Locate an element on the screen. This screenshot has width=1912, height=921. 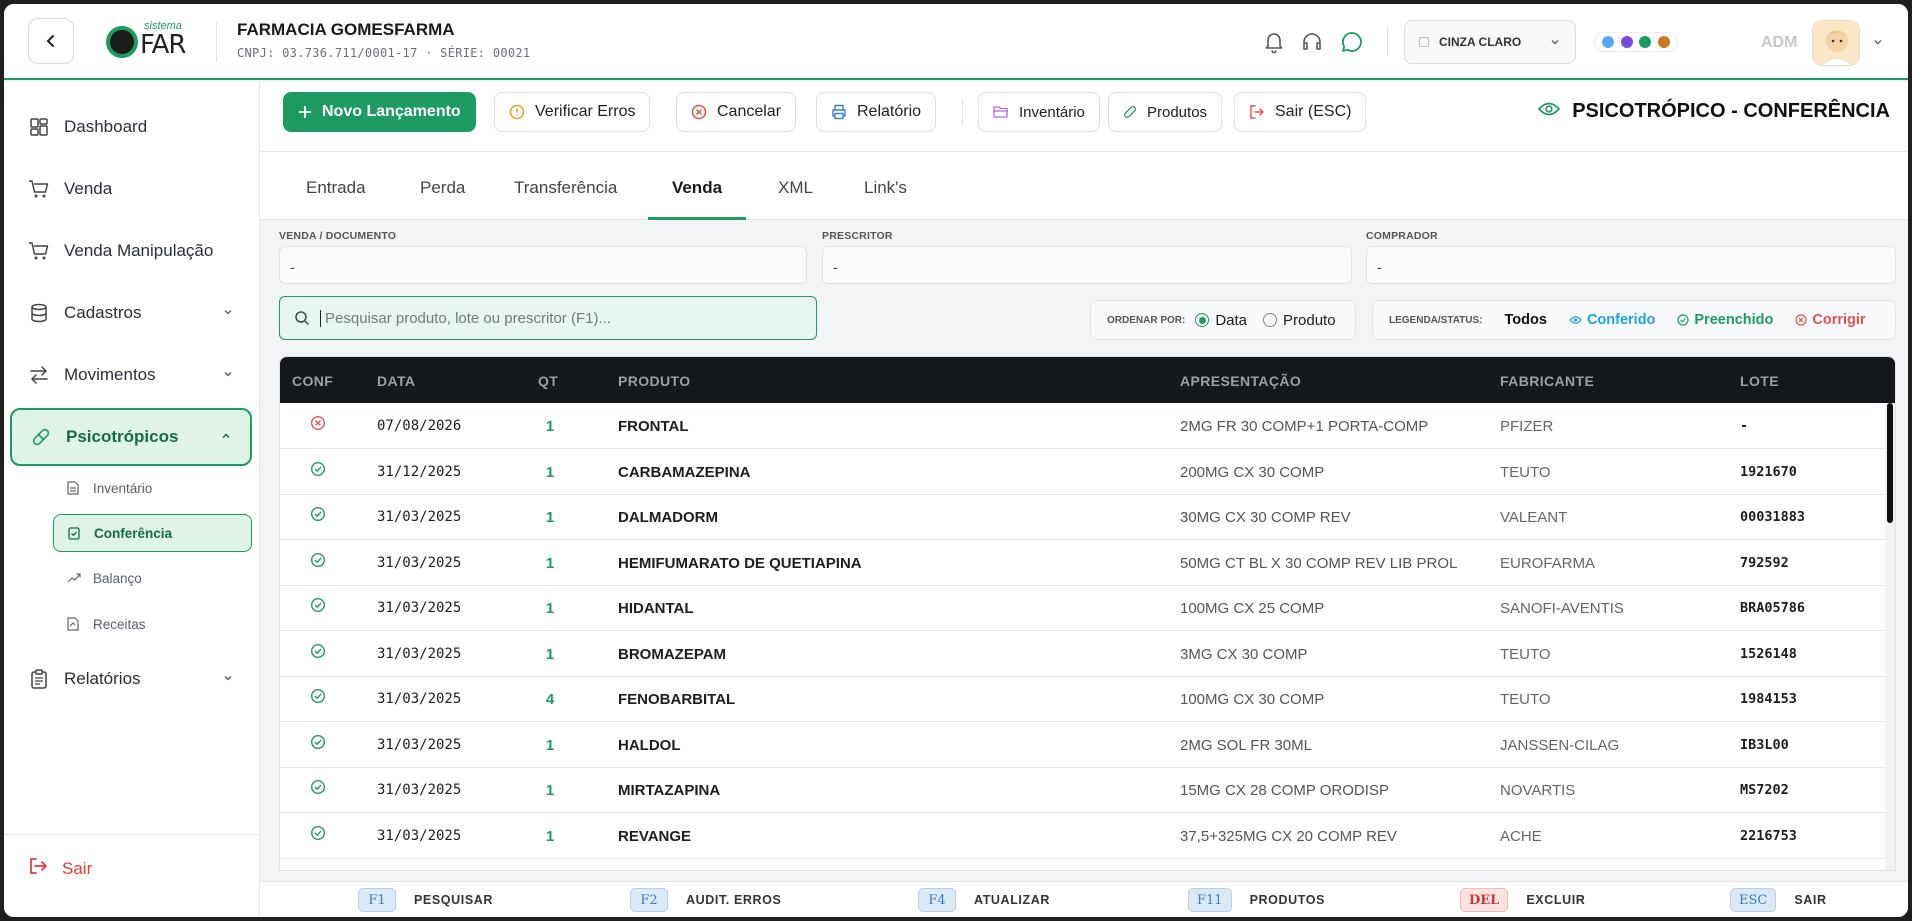
row-product: HIDANTAL is located at coordinates (656, 608).